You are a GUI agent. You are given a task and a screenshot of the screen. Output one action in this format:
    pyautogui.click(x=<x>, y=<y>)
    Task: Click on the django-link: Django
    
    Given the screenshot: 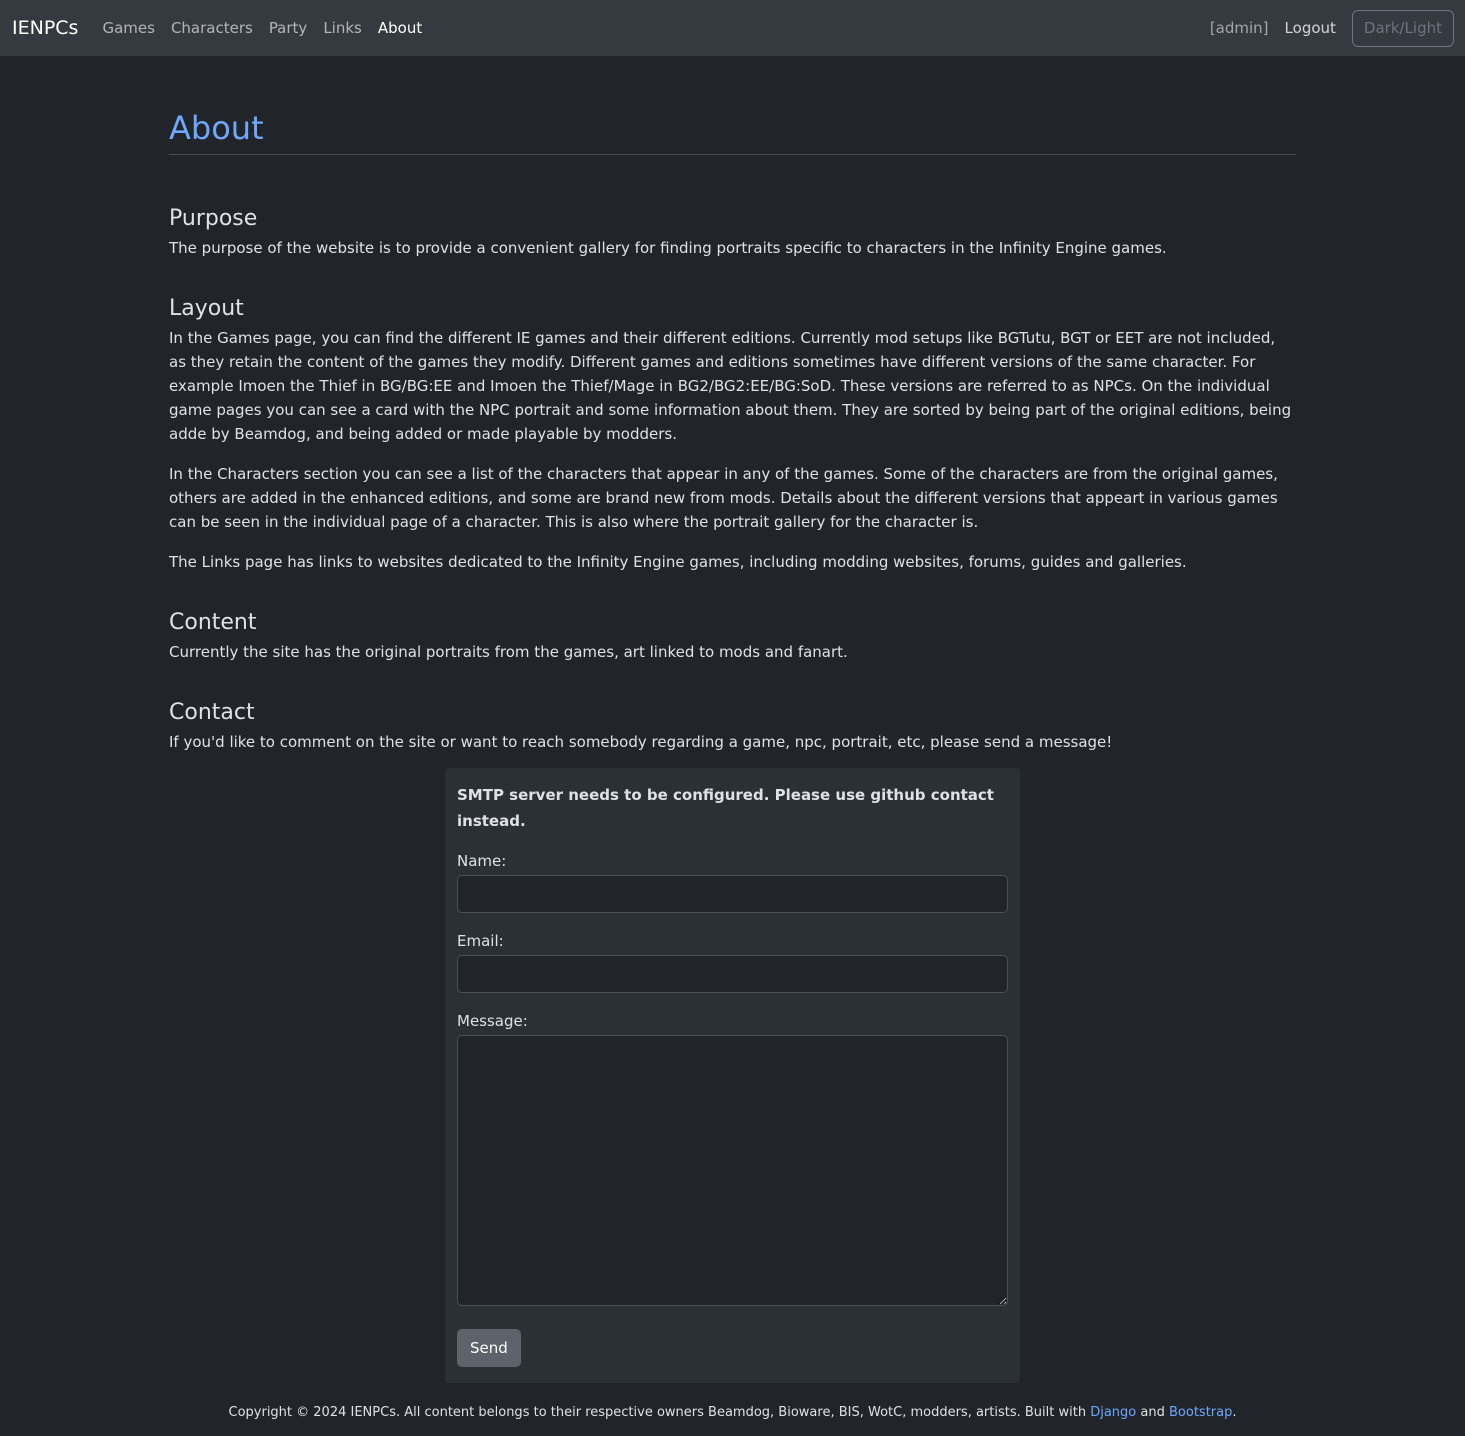 What is the action you would take?
    pyautogui.click(x=1113, y=1412)
    